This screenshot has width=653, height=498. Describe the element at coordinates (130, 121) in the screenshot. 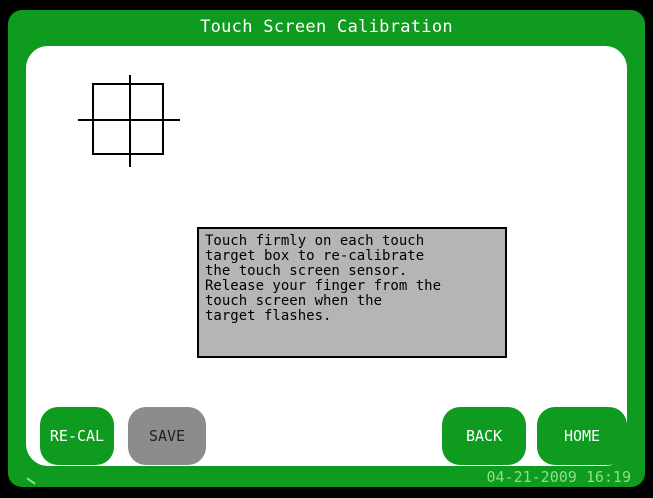

I see `crosshair-vertical-line` at that location.